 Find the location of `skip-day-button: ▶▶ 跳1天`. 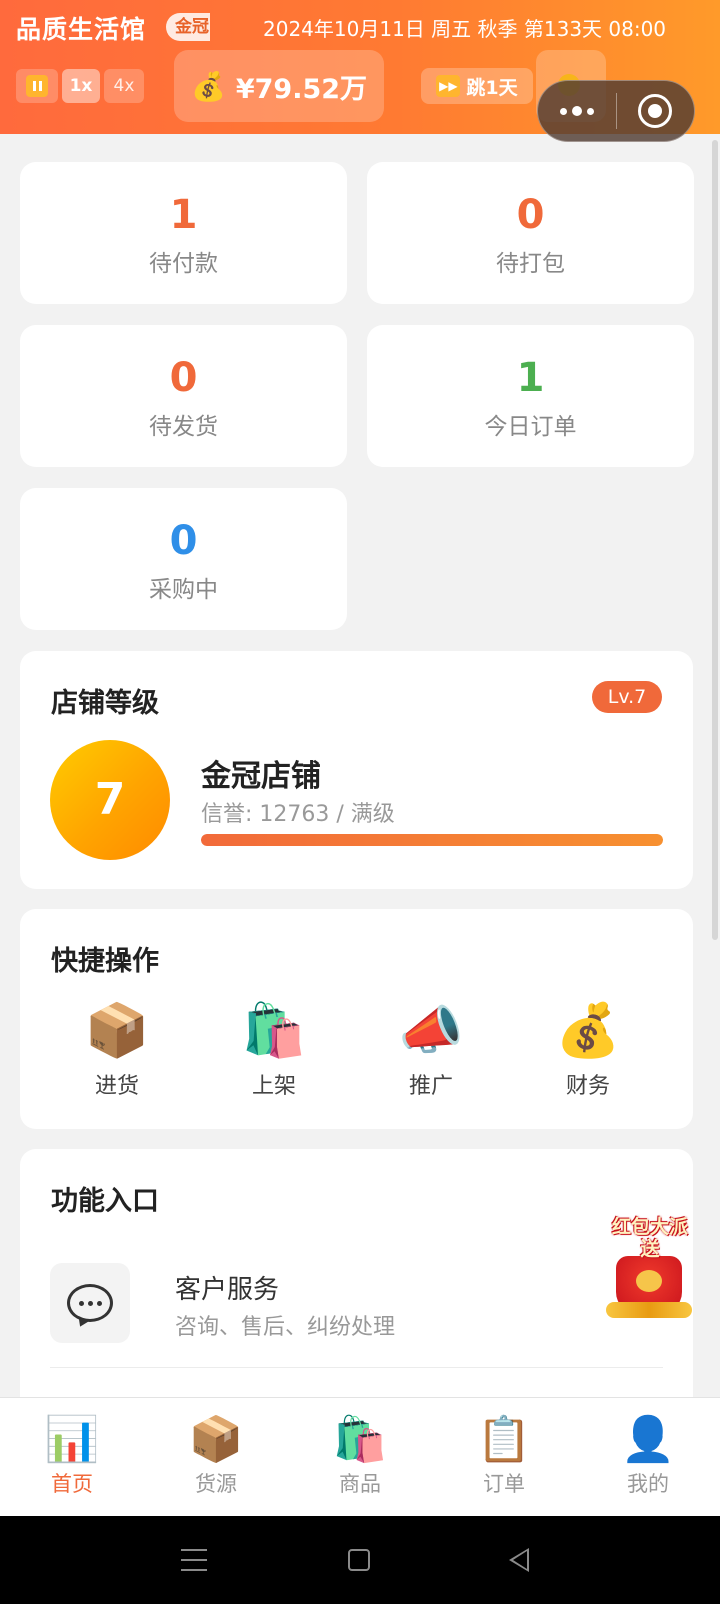

skip-day-button: ▶▶ 跳1天 is located at coordinates (477, 86).